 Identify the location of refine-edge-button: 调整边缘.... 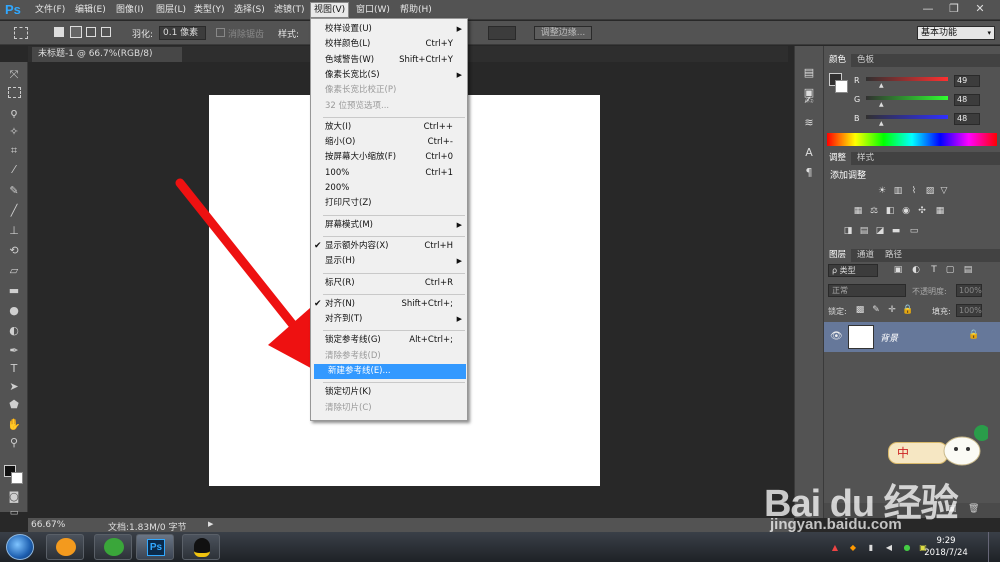
(563, 33).